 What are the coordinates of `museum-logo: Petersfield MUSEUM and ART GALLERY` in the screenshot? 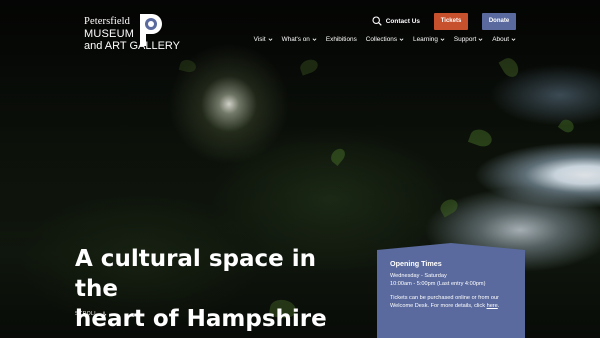 It's located at (136, 34).